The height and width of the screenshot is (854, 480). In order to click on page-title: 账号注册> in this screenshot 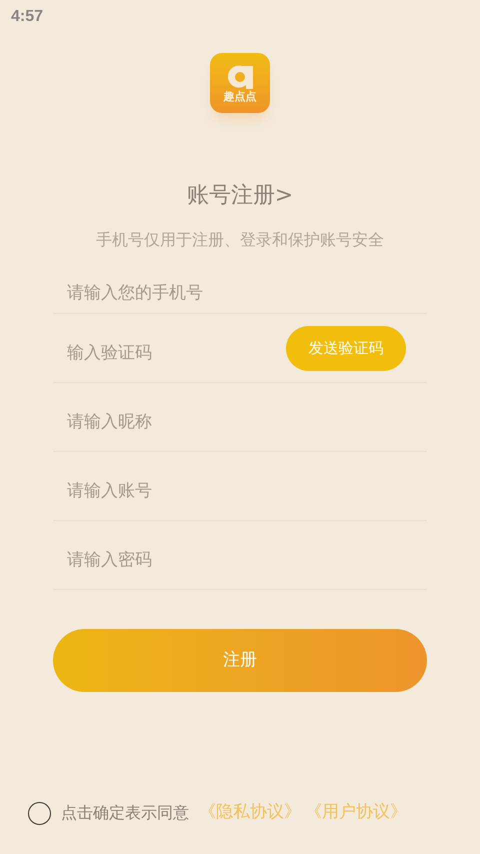, I will do `click(240, 196)`.